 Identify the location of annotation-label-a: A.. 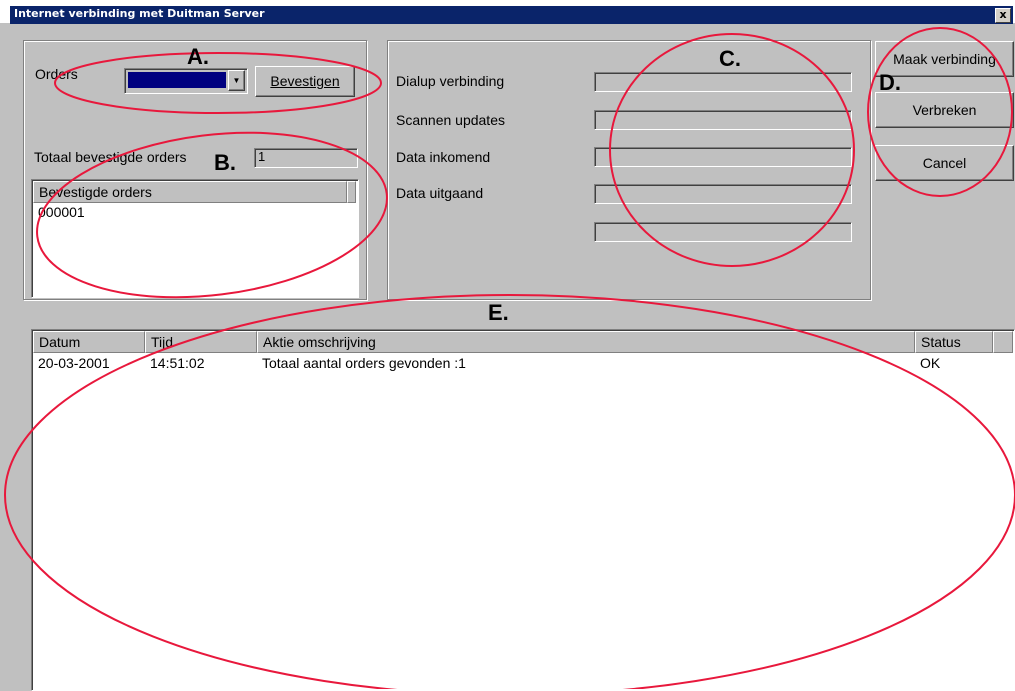
(198, 56).